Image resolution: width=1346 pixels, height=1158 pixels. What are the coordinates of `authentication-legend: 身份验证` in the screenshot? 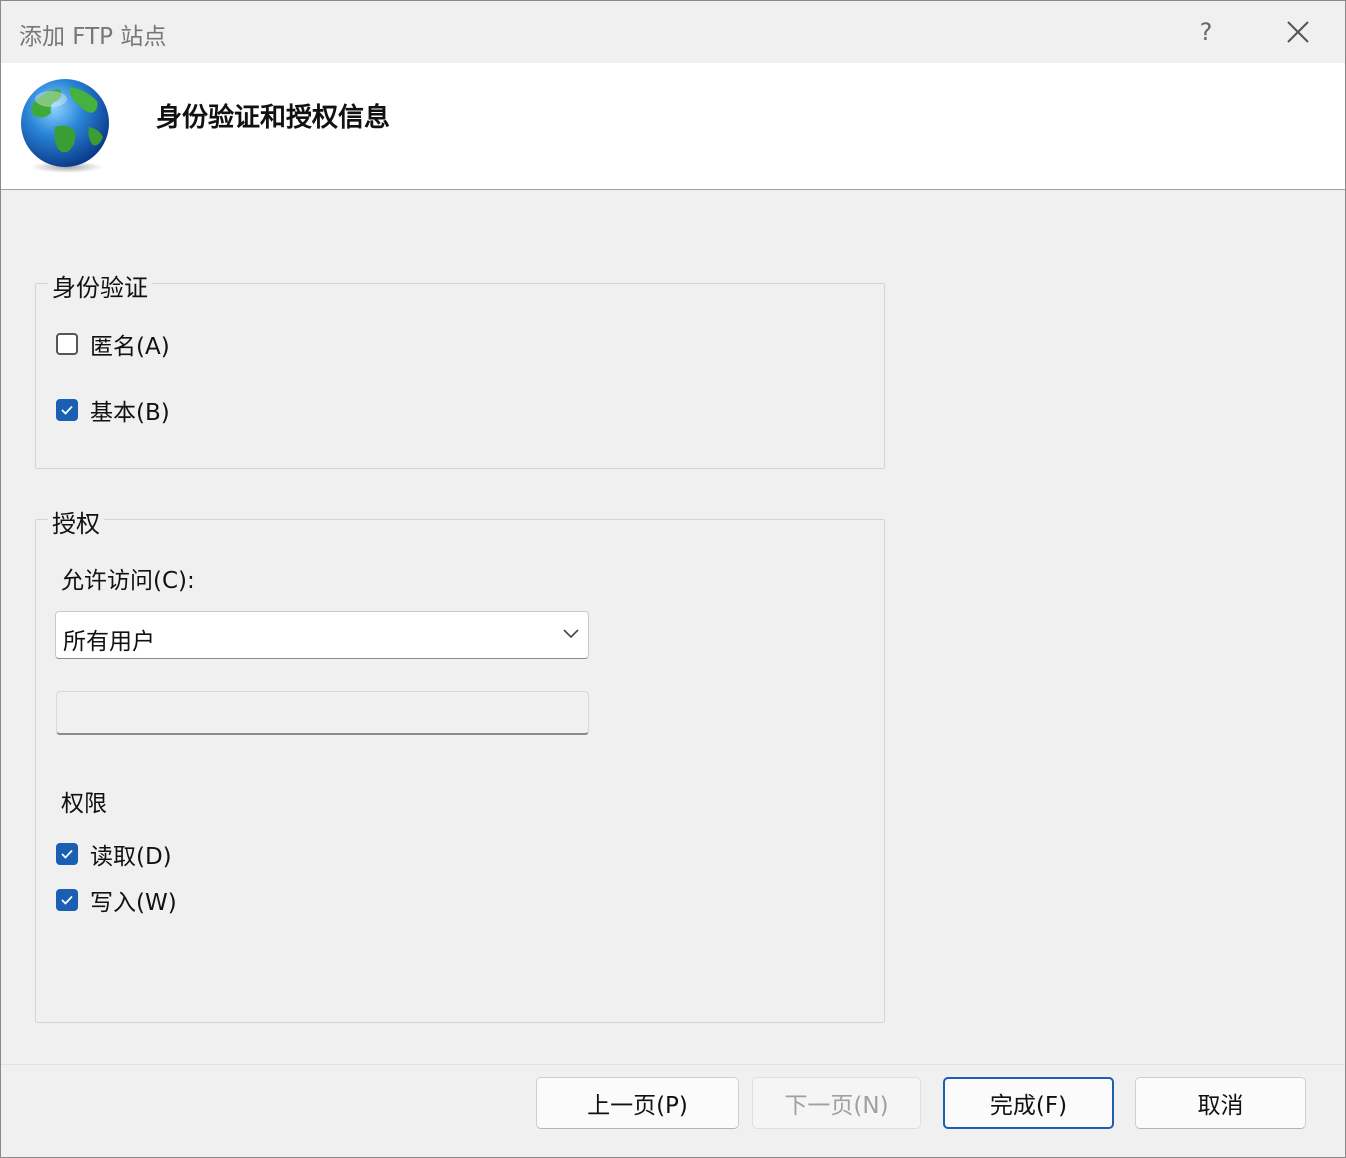 It's located at (100, 285).